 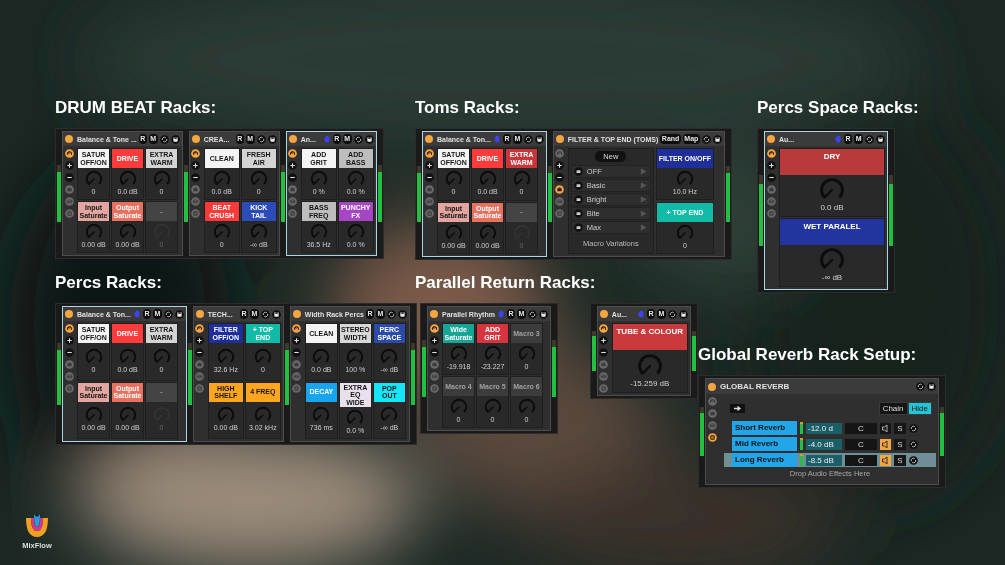 I want to click on arrow-icon, so click(x=737, y=408).